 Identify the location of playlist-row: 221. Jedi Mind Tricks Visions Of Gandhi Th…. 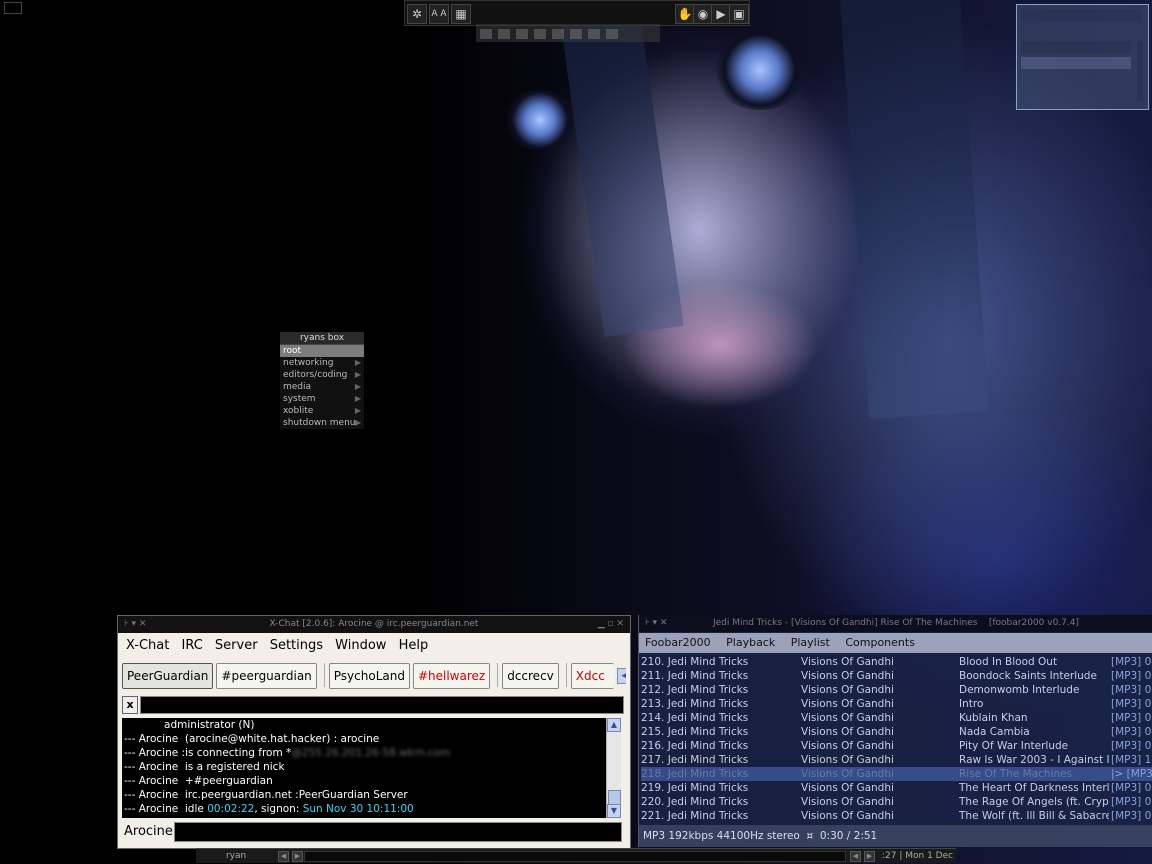
(896, 816).